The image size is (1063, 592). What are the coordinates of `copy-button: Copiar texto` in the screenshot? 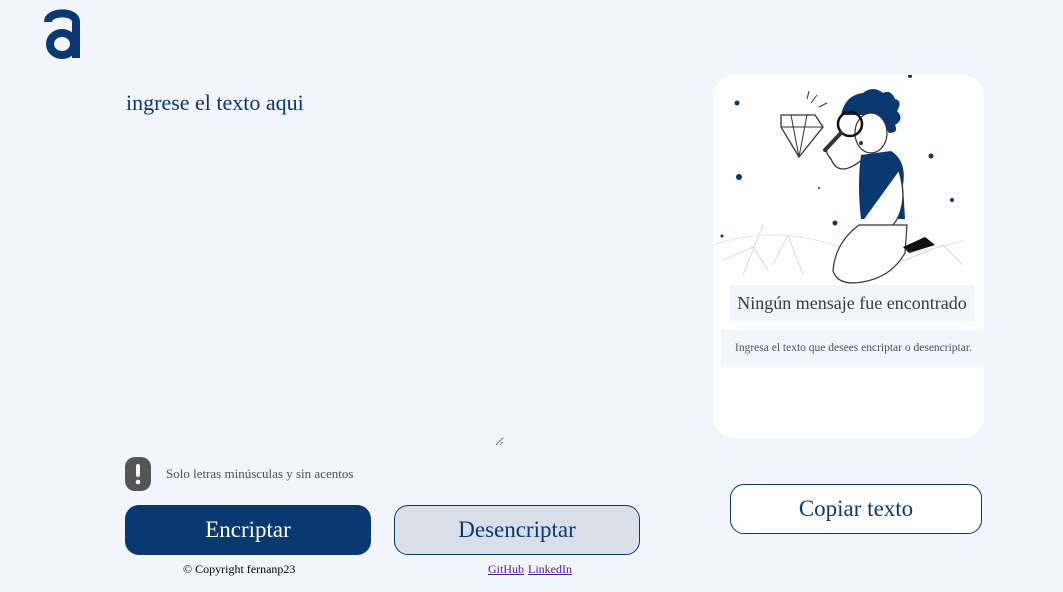 It's located at (856, 509).